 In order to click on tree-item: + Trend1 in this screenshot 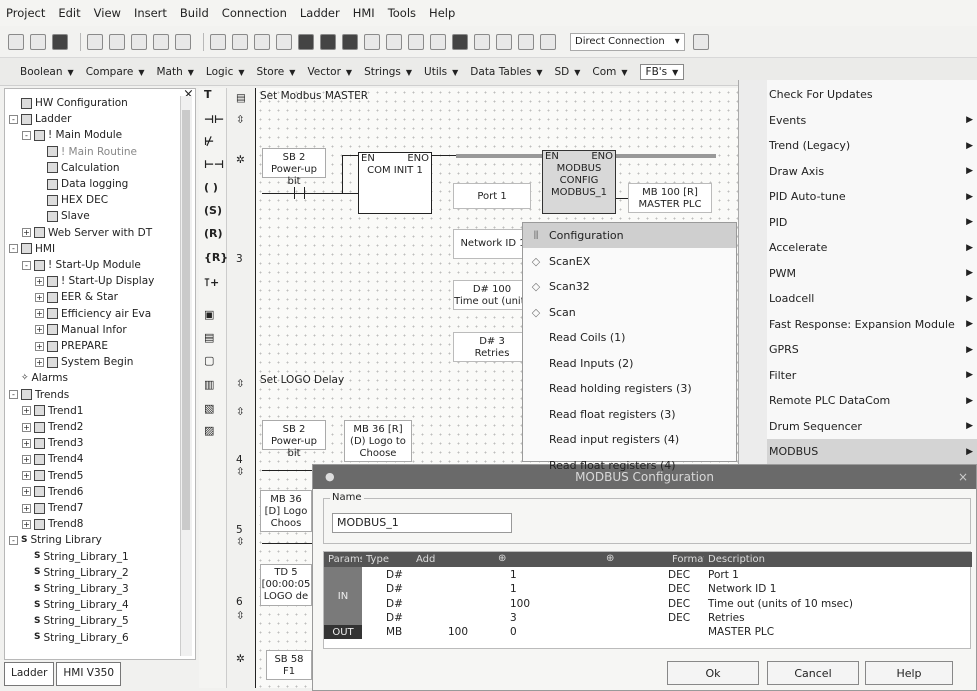, I will do `click(52, 411)`.